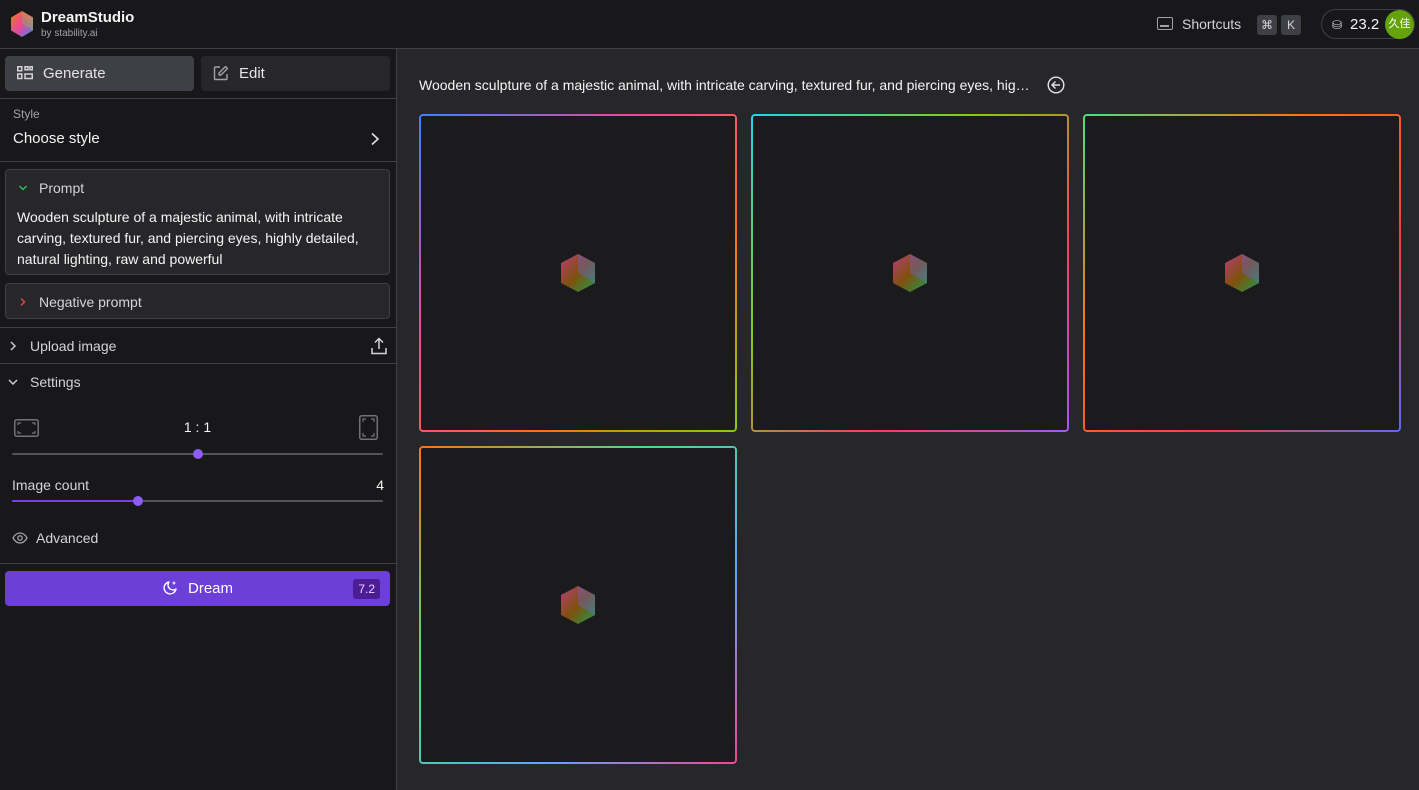 This screenshot has height=790, width=1419. What do you see at coordinates (368, 427) in the screenshot?
I see `portrait-ratio-icon` at bounding box center [368, 427].